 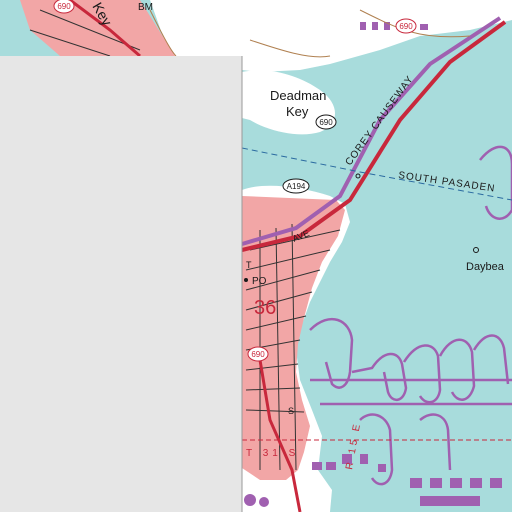 I want to click on route-shield-690-mid: 690, so click(x=326, y=122).